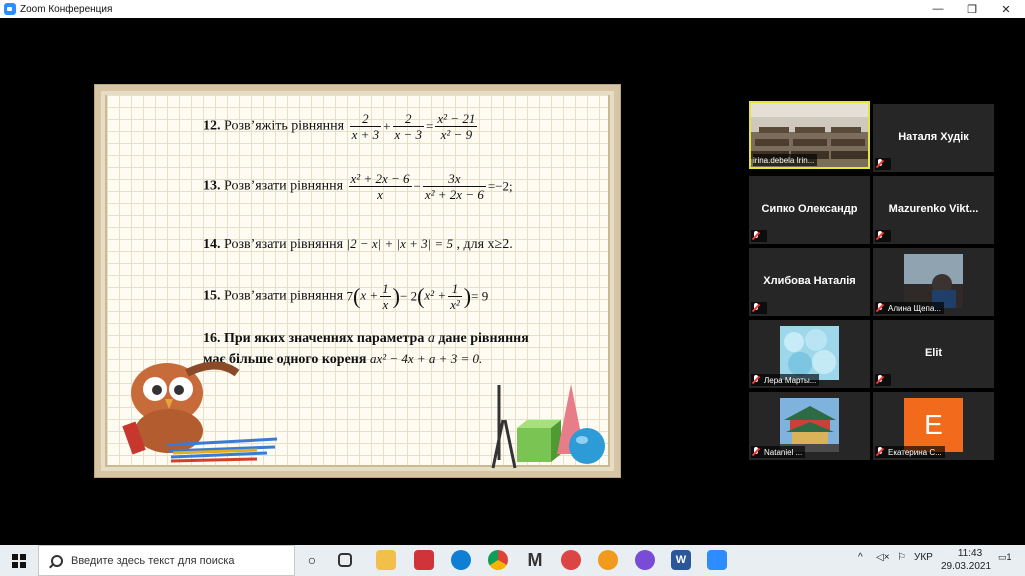 The image size is (1025, 576). I want to click on condition: , для x≥2., so click(484, 244).